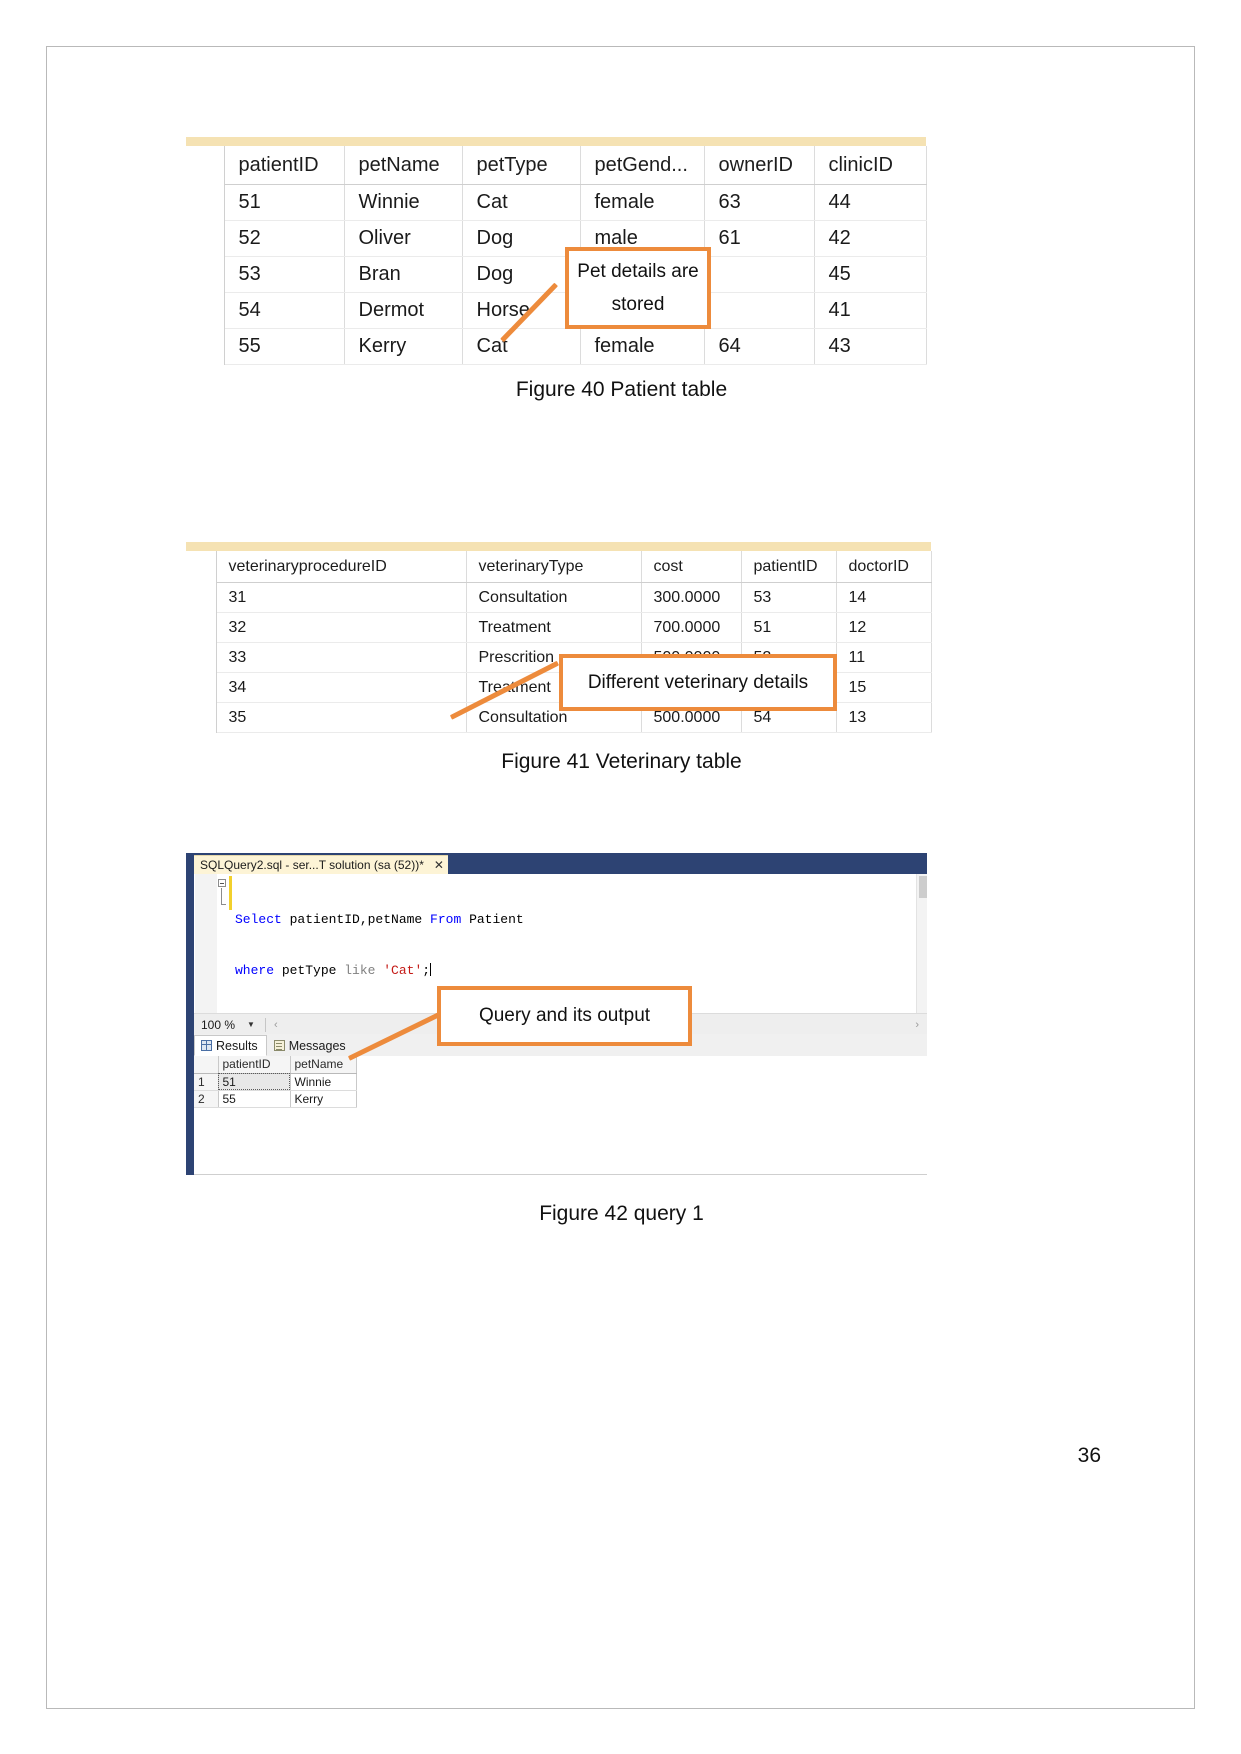  I want to click on column-header-petname: petName, so click(403, 165).